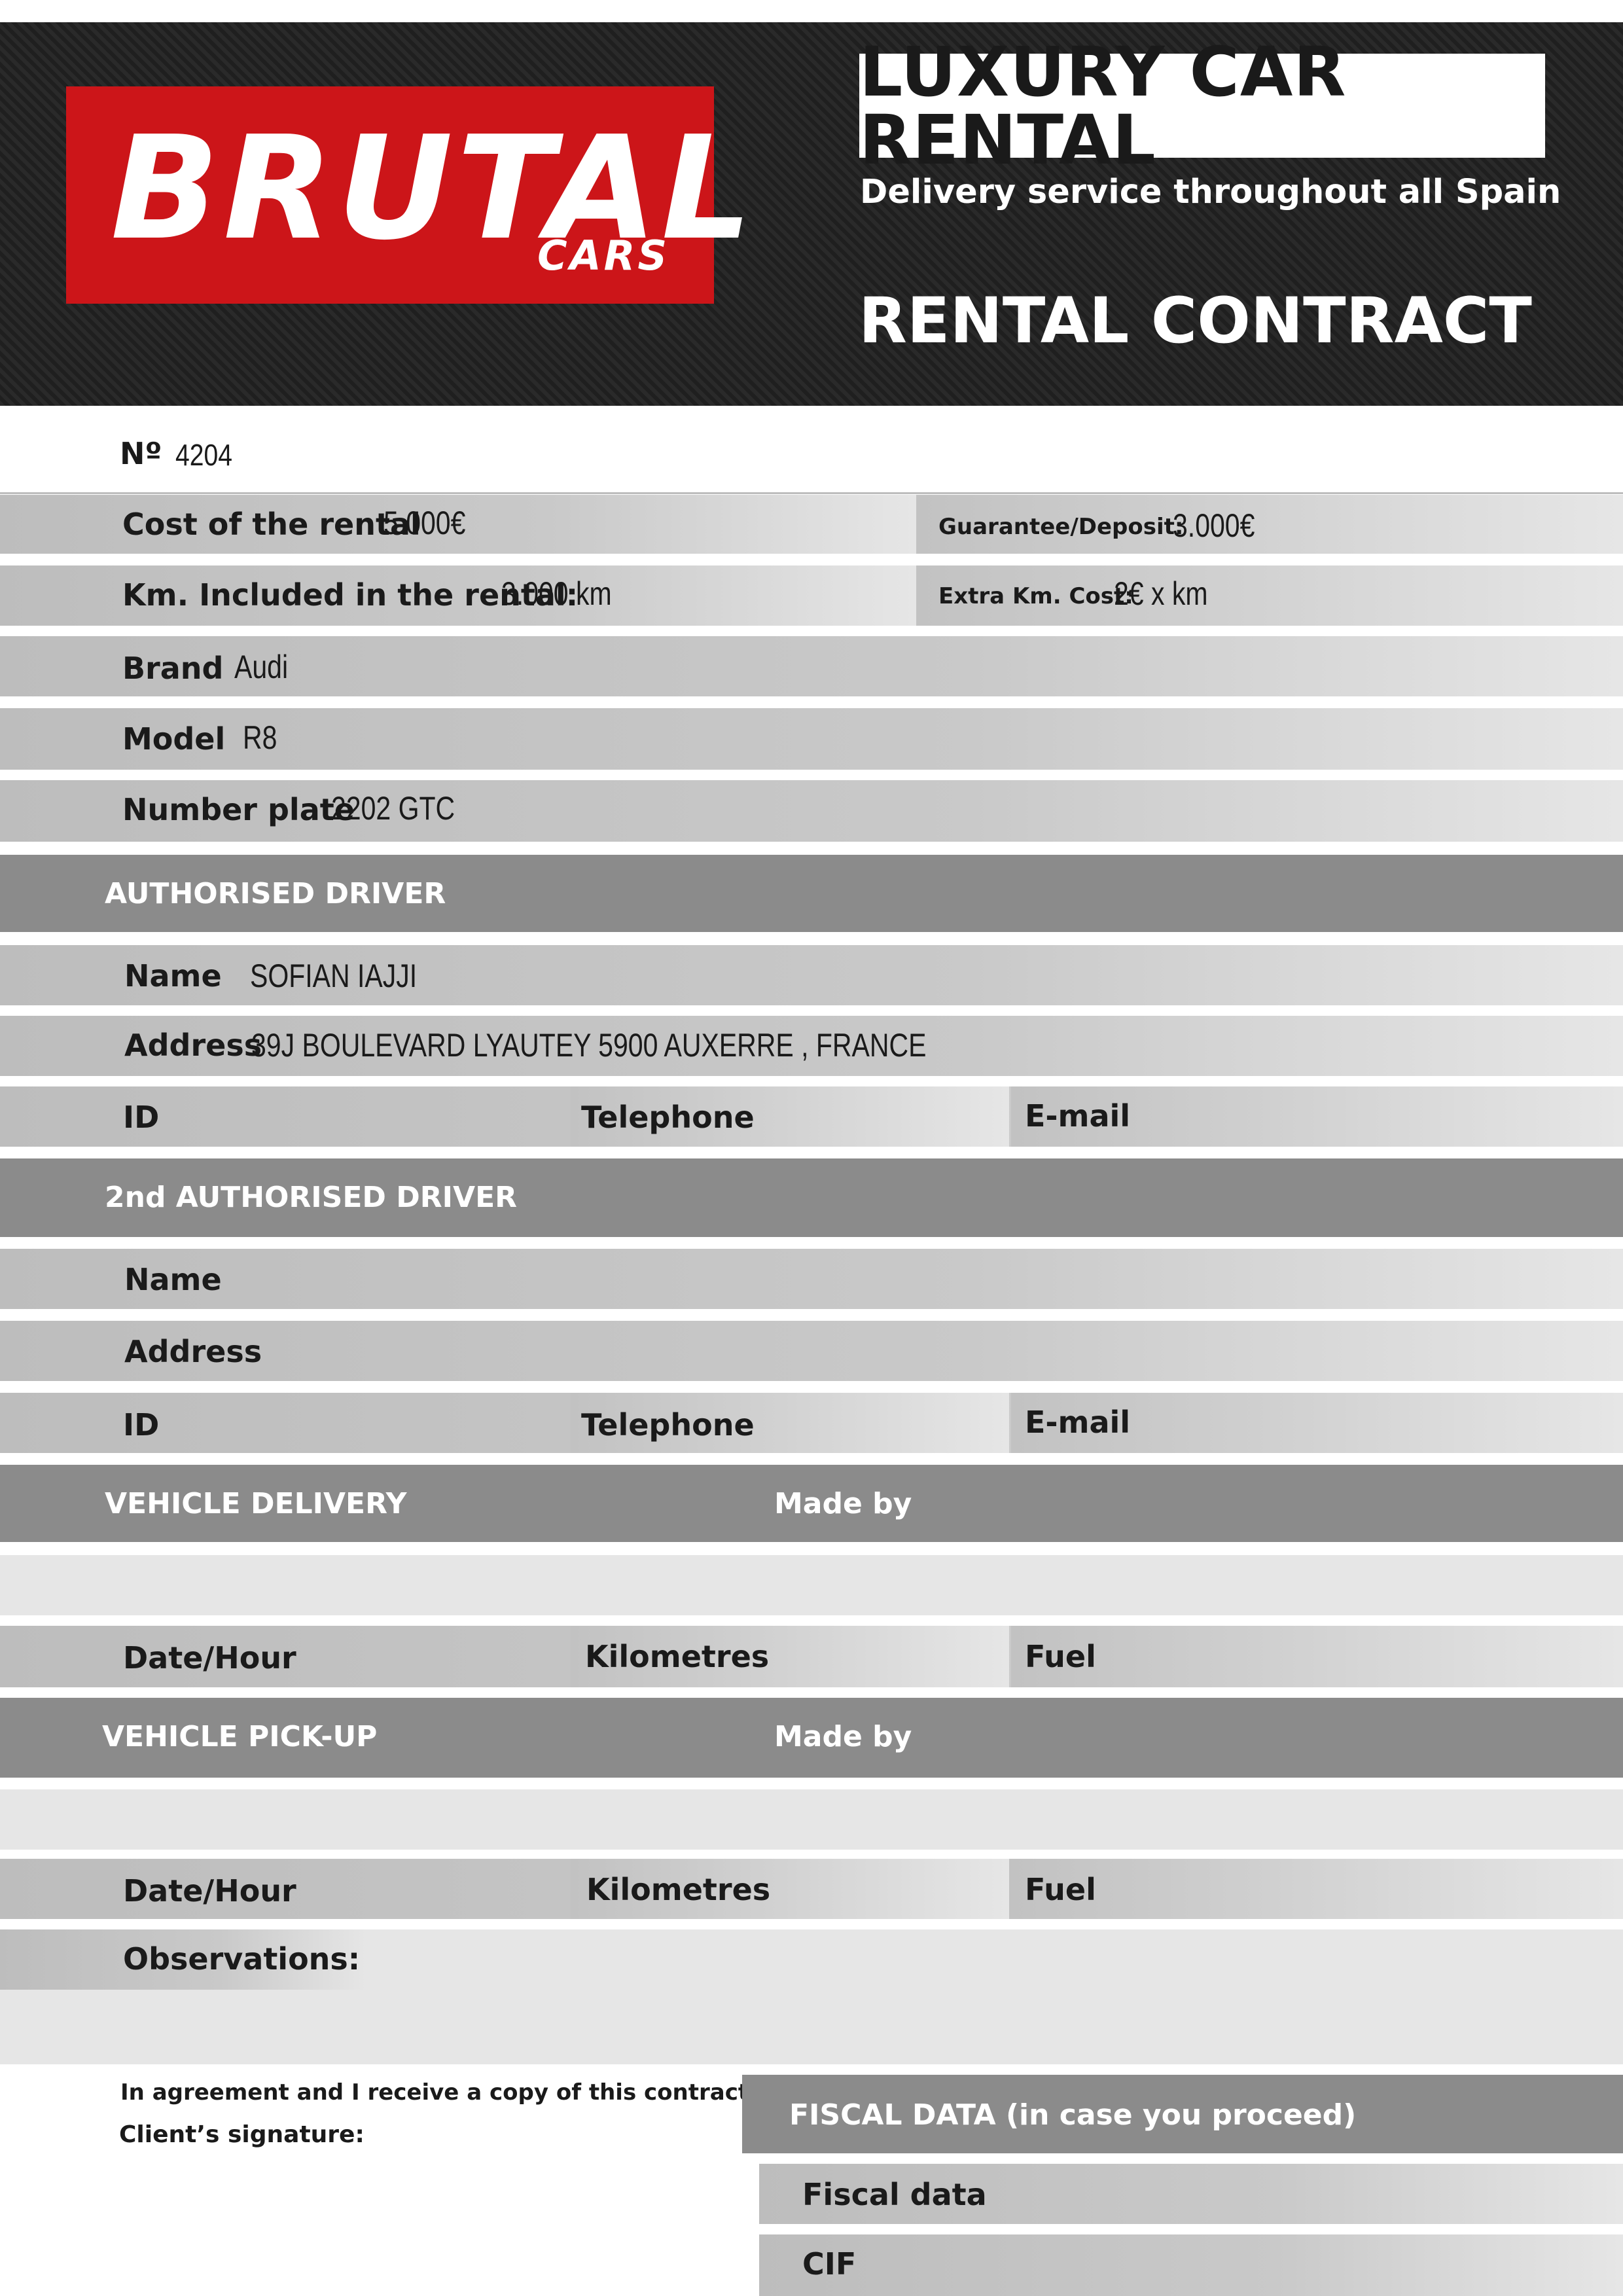 This screenshot has height=2296, width=1623. Describe the element at coordinates (1078, 1116) in the screenshot. I see `driver-email-label: E-mail` at that location.